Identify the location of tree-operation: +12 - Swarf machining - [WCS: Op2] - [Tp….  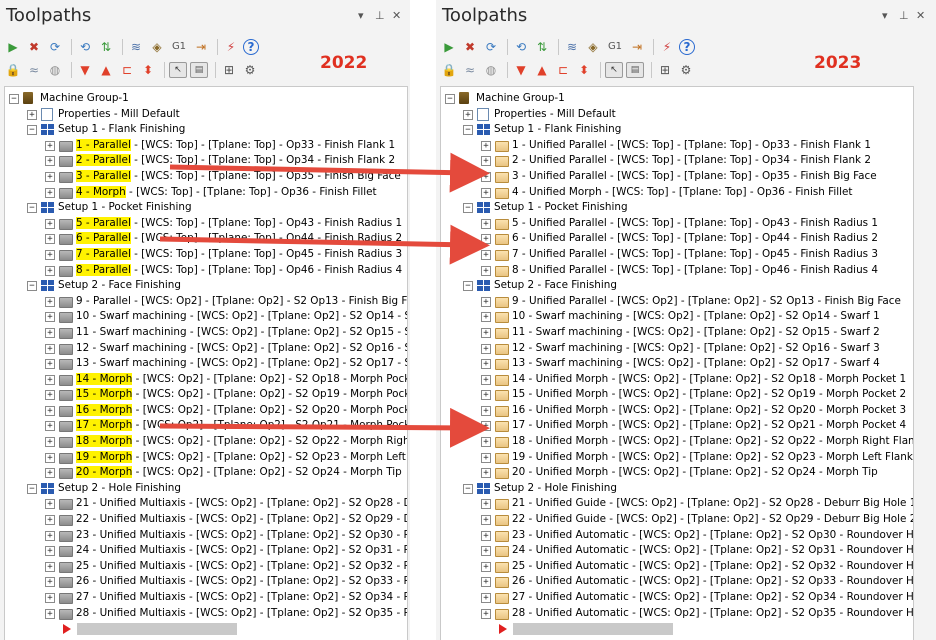
(206, 349).